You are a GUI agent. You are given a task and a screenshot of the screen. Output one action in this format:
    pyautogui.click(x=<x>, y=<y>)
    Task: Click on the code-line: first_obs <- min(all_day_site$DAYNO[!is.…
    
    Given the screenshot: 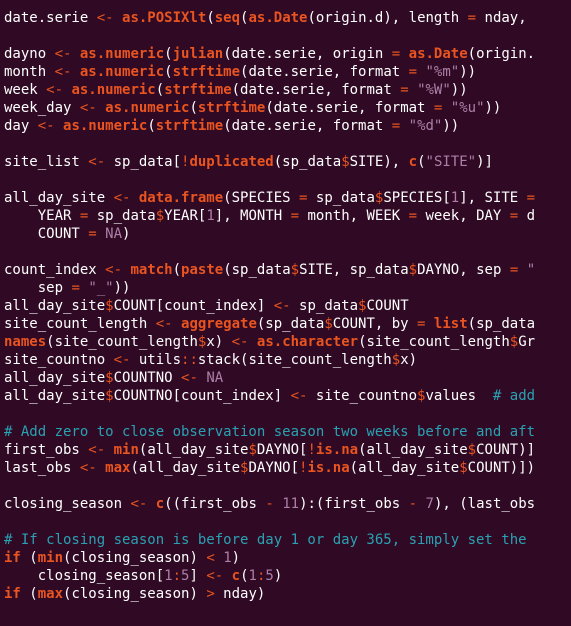 What is the action you would take?
    pyautogui.click(x=287, y=450)
    